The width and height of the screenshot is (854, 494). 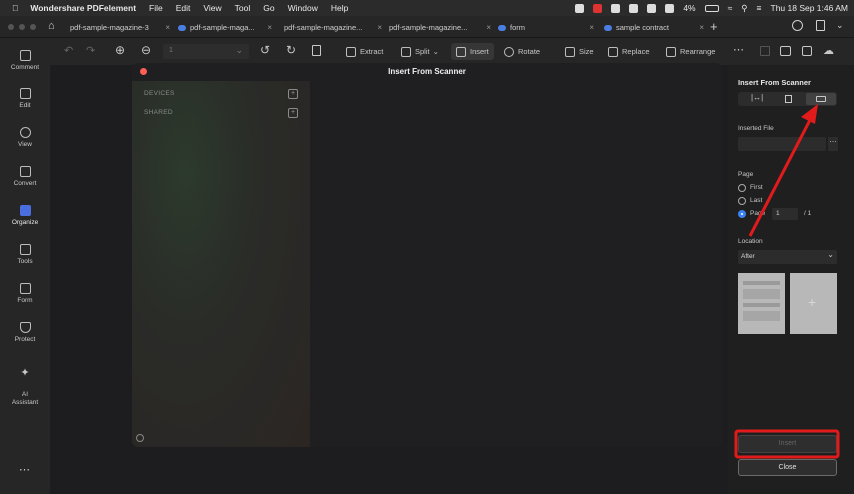 I want to click on annotation-highlight-box, so click(x=787, y=444).